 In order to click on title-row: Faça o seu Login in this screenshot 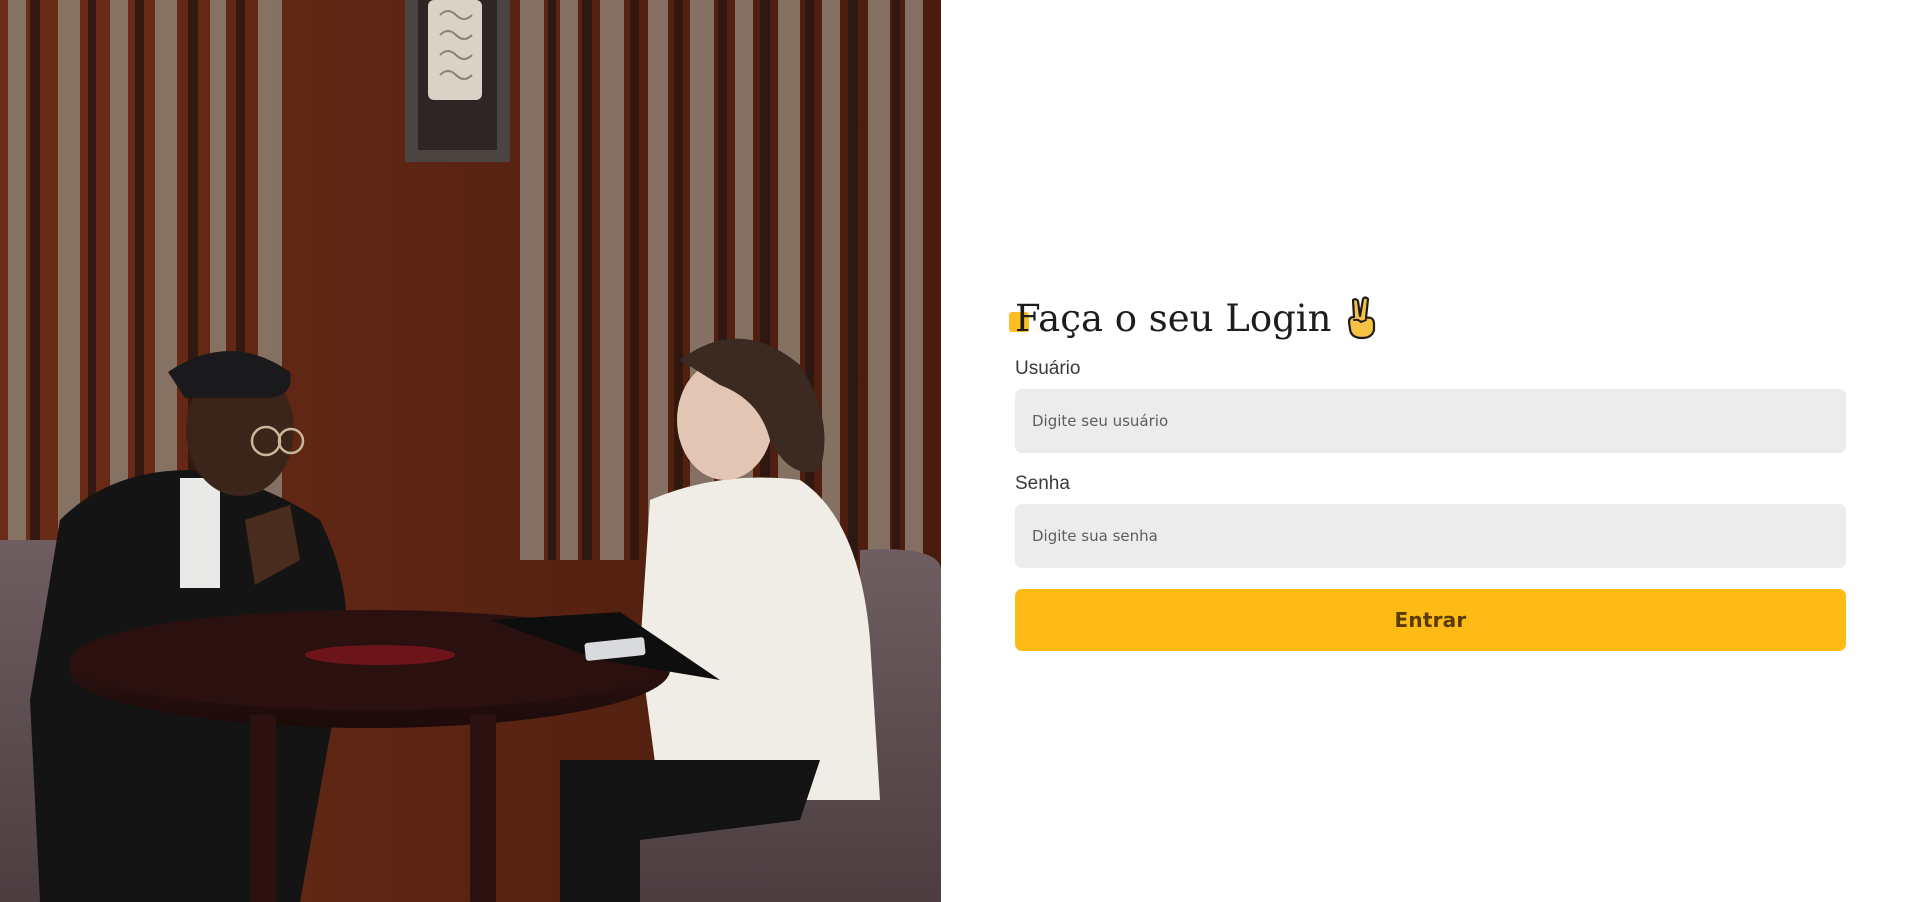, I will do `click(1427, 318)`.